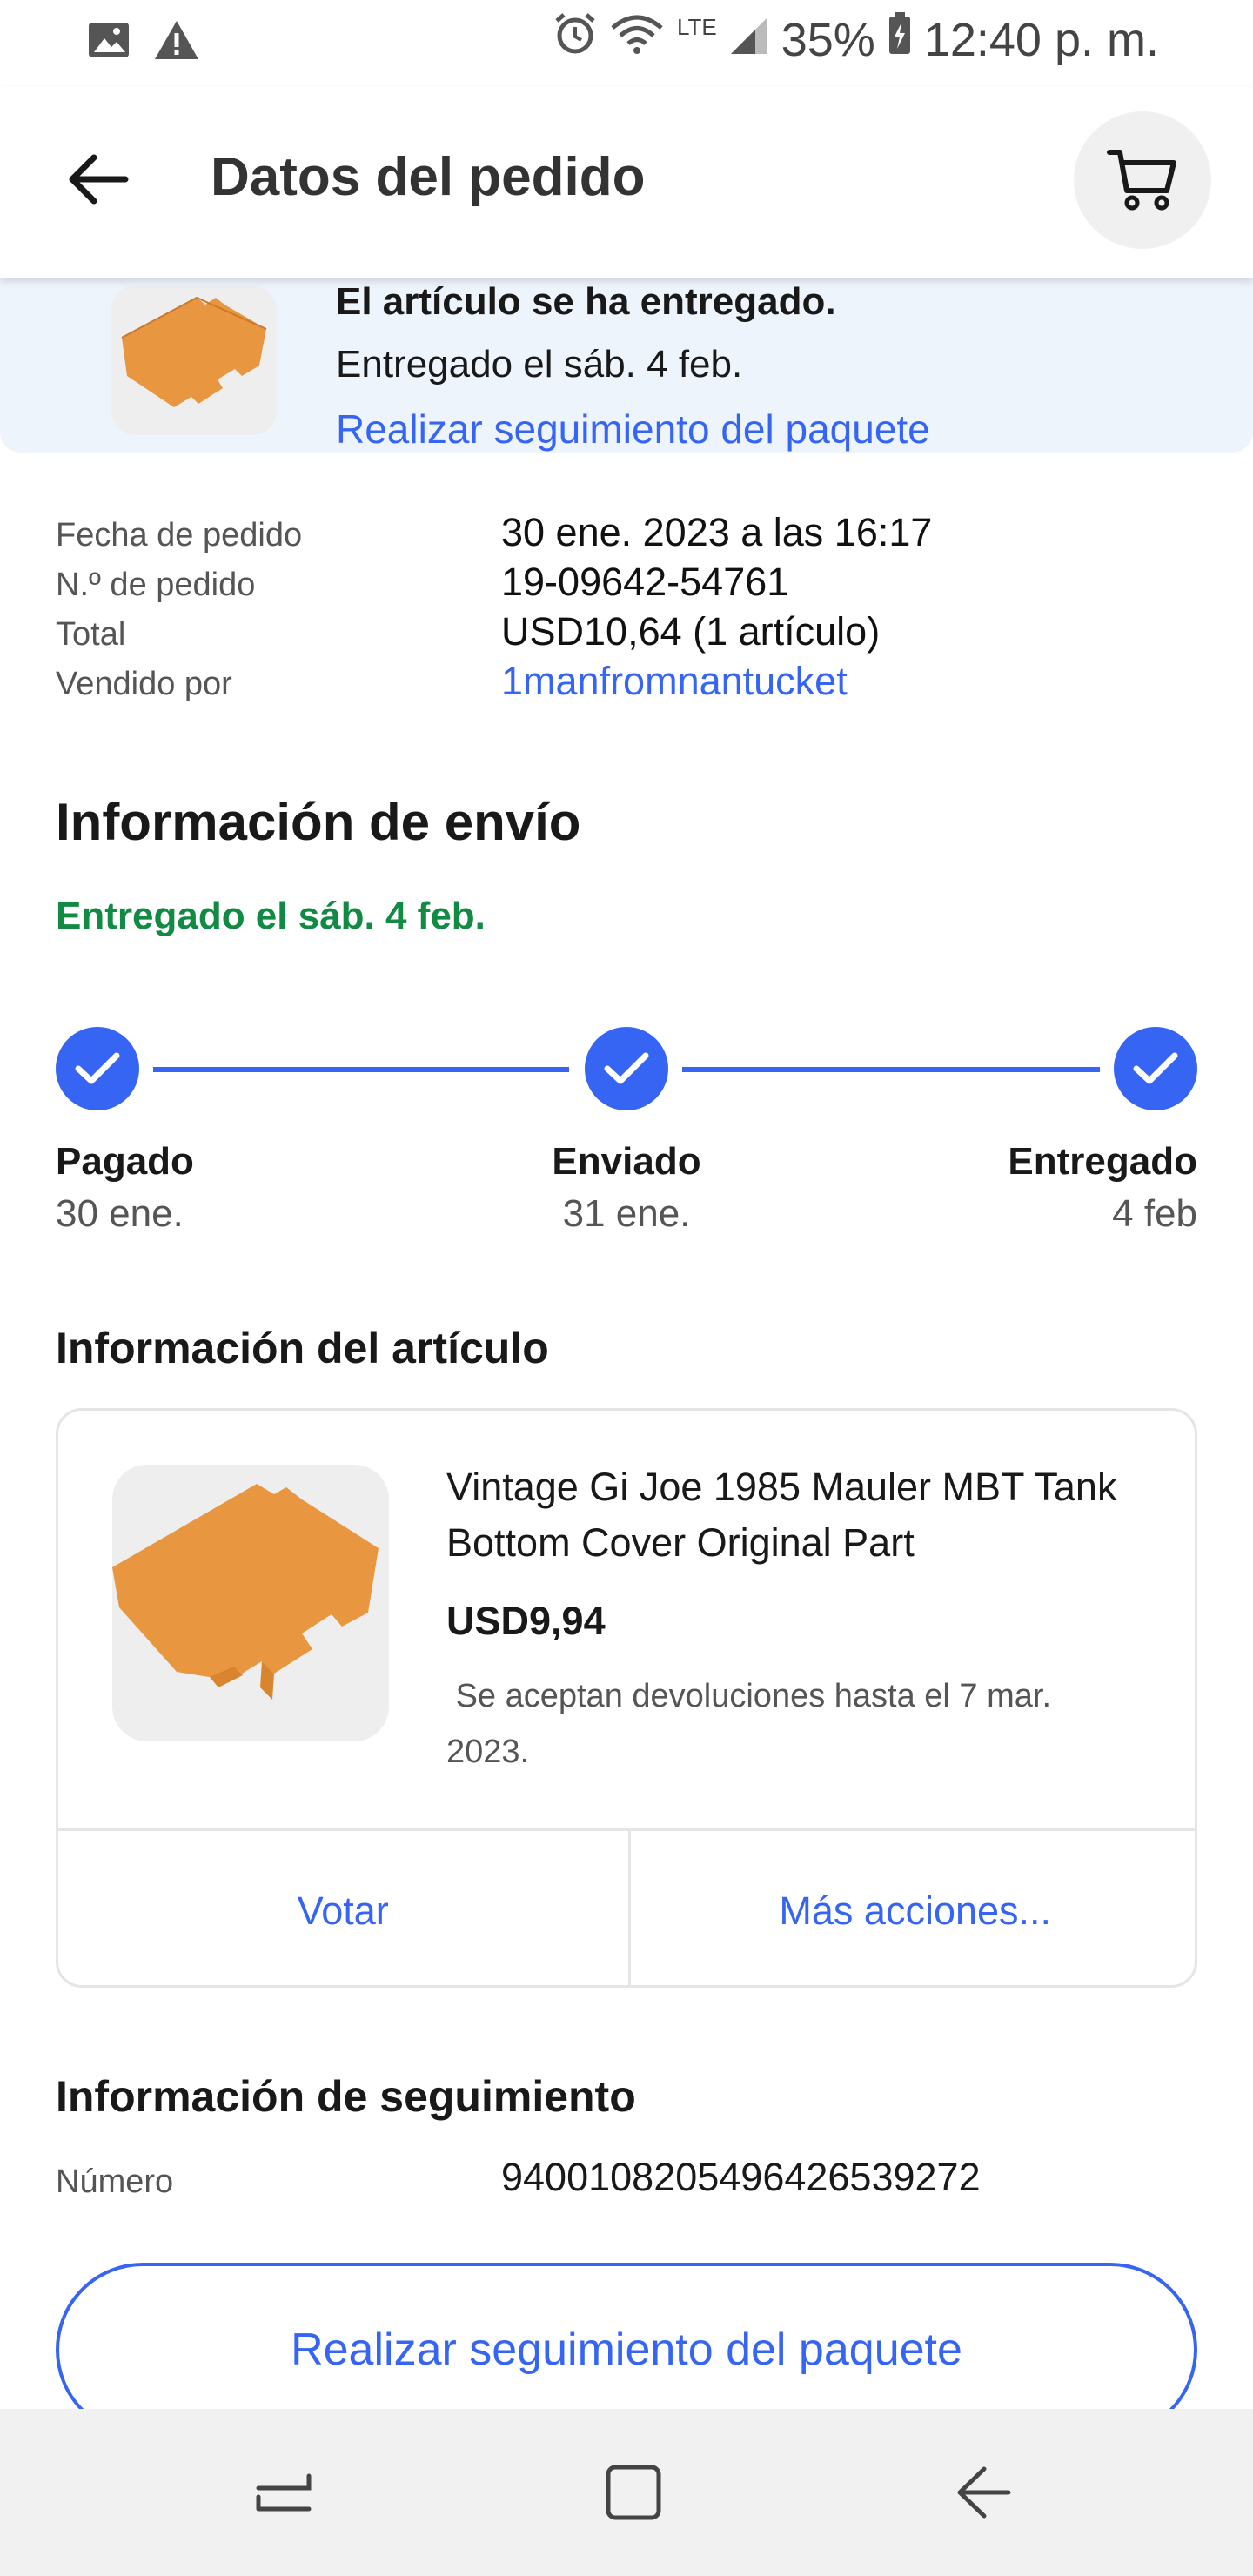  I want to click on summary-row-seller: Vendido por 1manfromnantucket, so click(630, 683).